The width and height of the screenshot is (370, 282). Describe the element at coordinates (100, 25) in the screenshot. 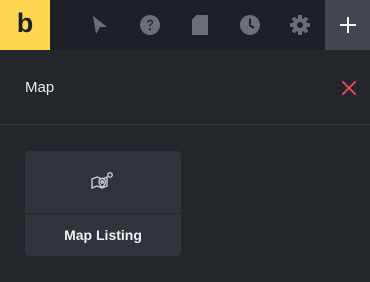

I see `cursor-icon` at that location.